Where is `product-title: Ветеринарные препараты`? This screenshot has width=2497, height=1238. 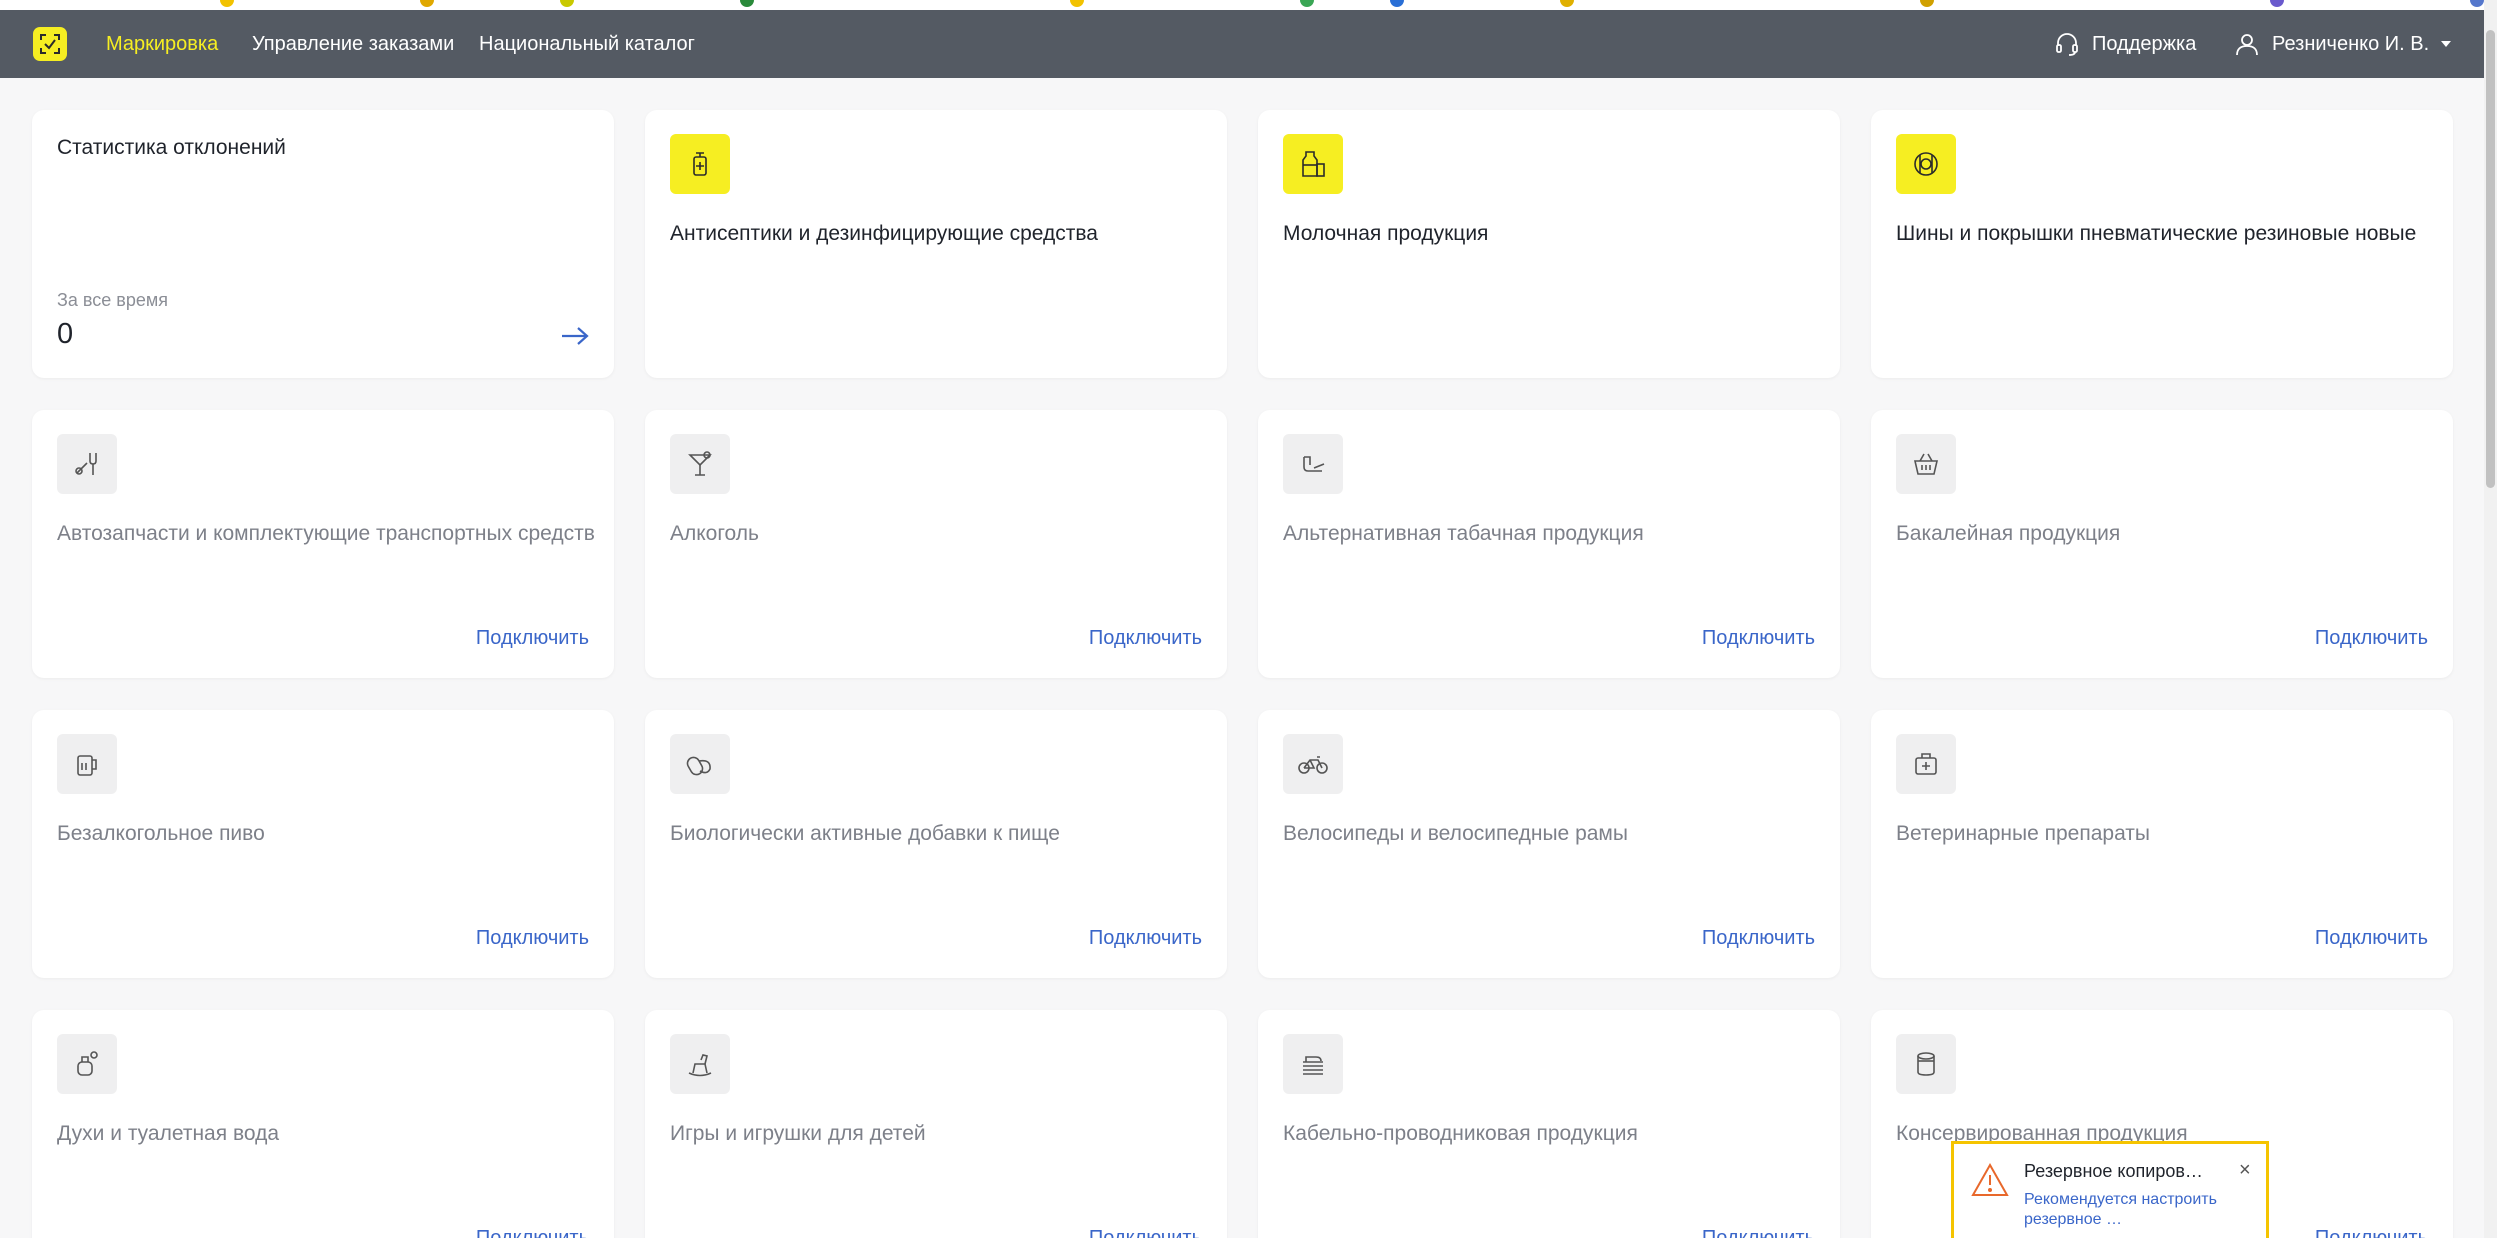
product-title: Ветеринарные препараты is located at coordinates (2023, 833).